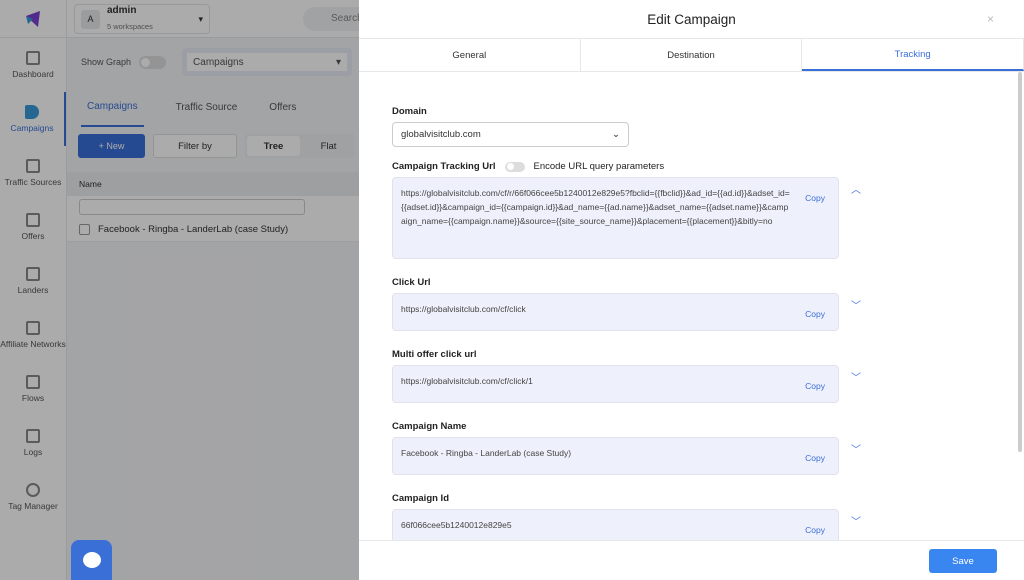 The width and height of the screenshot is (1024, 580). Describe the element at coordinates (463, 309) in the screenshot. I see `click-url-value: https://globalvisitclub.com/cf/click` at that location.